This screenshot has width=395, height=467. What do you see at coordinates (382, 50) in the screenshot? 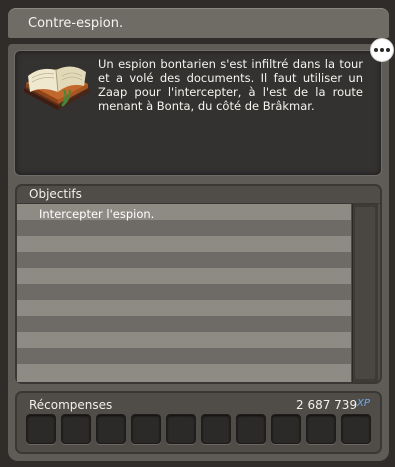
I see `speech-bubble-icon` at bounding box center [382, 50].